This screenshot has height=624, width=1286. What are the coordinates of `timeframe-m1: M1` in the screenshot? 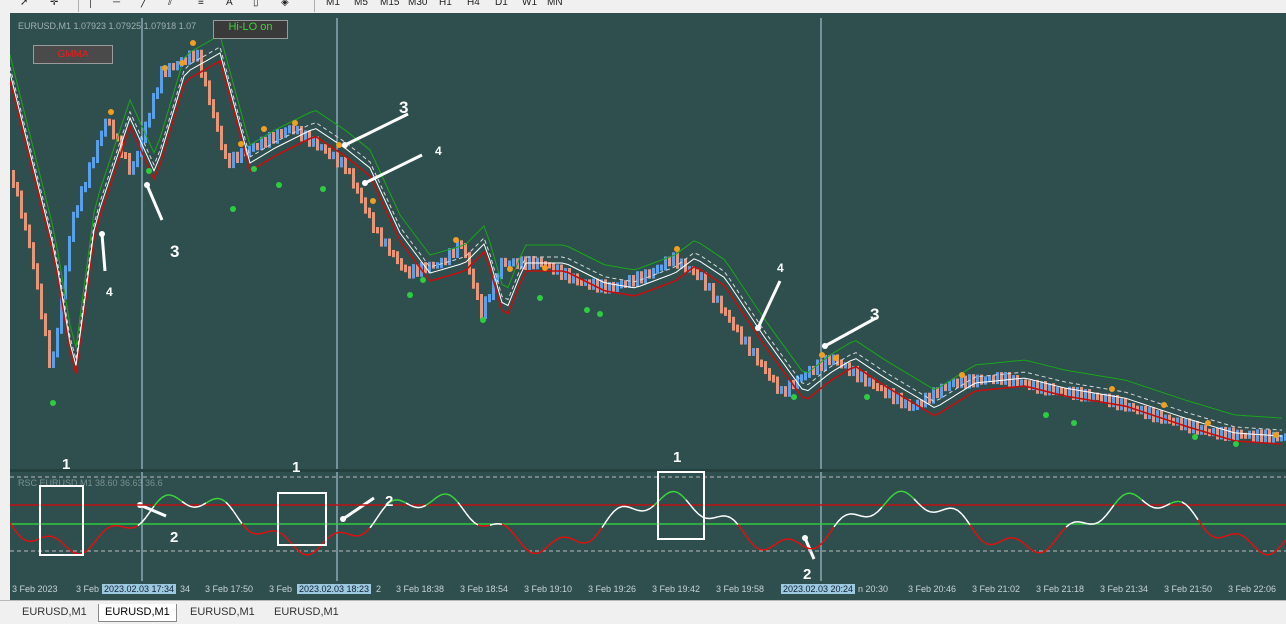 It's located at (333, 4).